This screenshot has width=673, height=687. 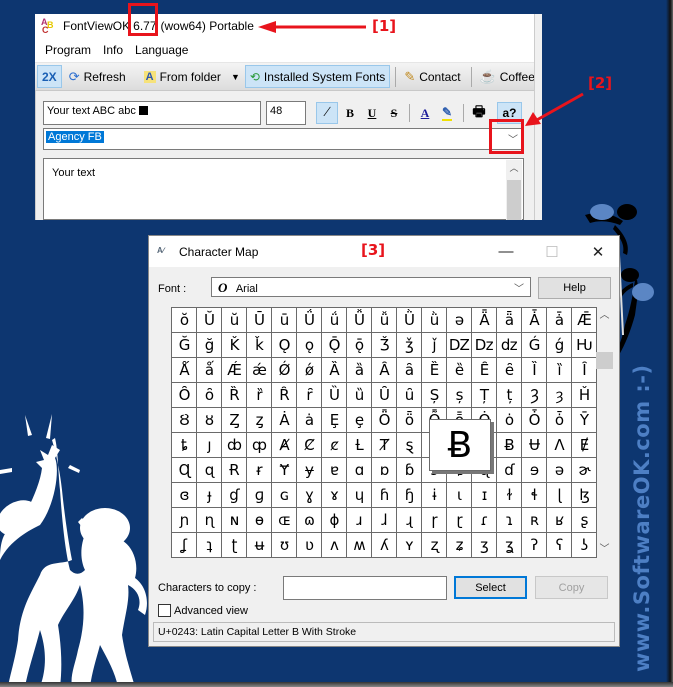 What do you see at coordinates (434, 495) in the screenshot?
I see `char-cell: ɨ` at bounding box center [434, 495].